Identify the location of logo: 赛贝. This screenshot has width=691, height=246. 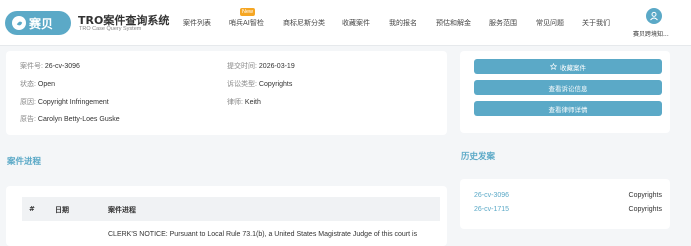
(38, 23).